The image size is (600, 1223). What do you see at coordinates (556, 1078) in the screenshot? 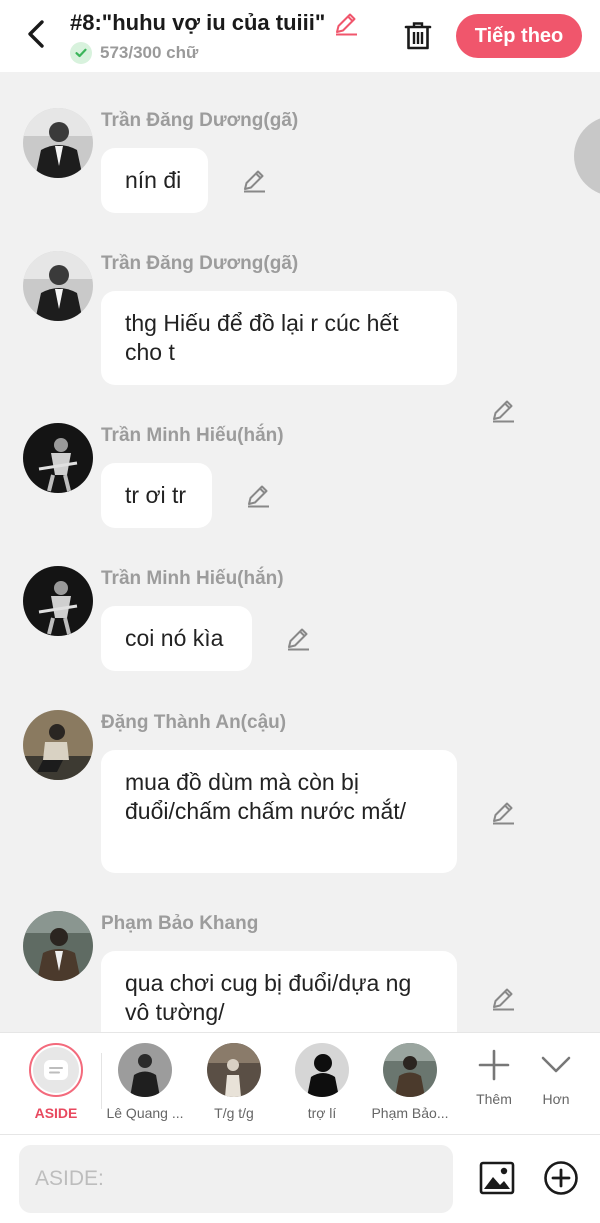
I see `more-button: Hơn` at bounding box center [556, 1078].